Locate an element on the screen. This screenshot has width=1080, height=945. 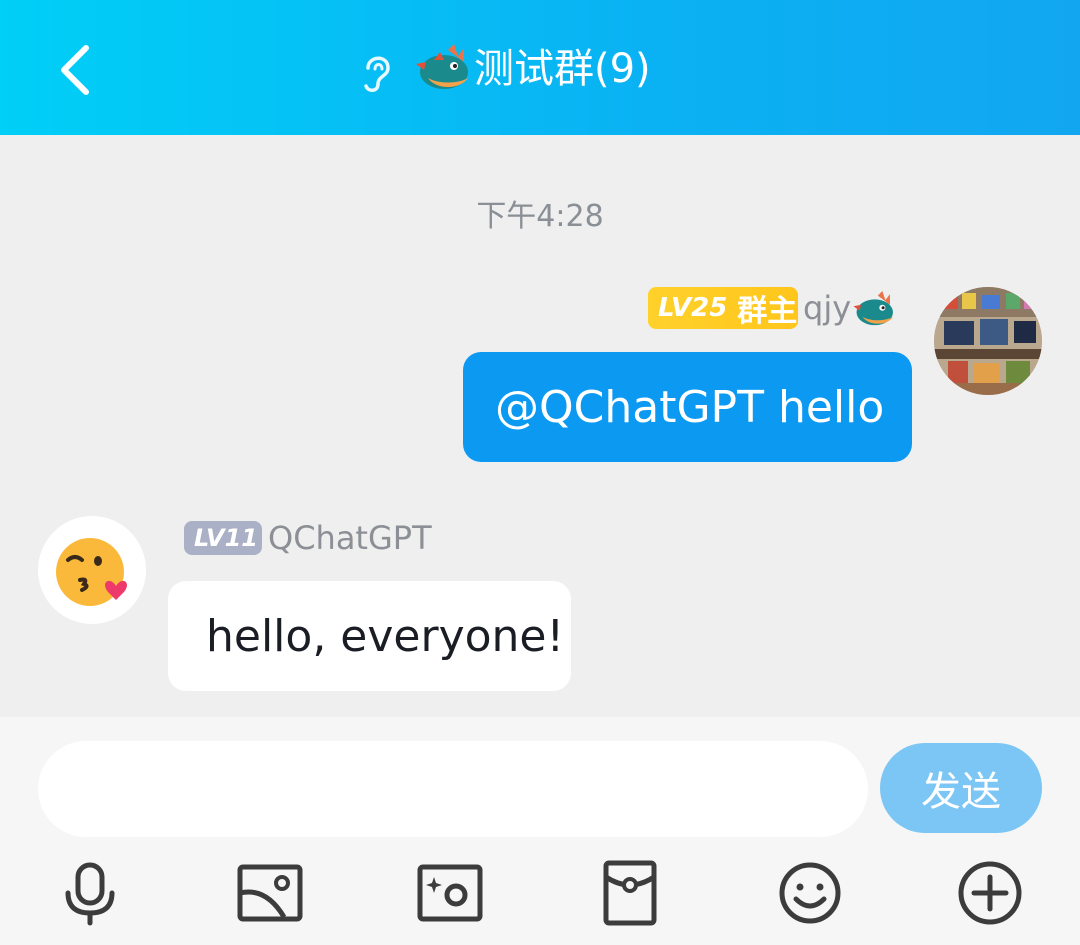
level-badge: LV11 is located at coordinates (223, 538).